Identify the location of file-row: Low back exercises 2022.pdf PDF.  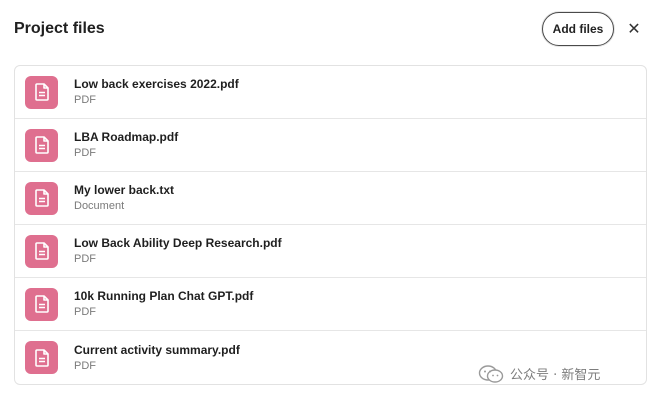
(330, 92).